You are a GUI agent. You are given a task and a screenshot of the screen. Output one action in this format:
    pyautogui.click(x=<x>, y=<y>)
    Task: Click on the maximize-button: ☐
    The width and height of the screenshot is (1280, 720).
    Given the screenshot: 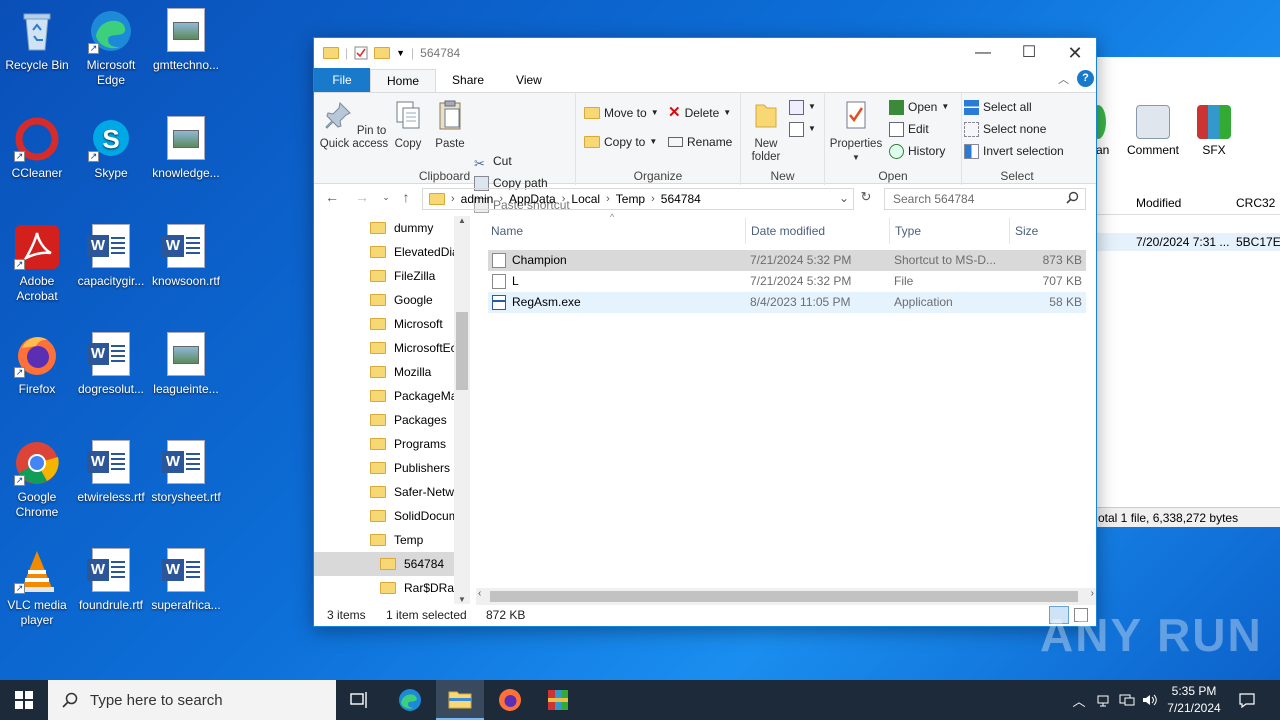 What is the action you would take?
    pyautogui.click(x=1029, y=53)
    